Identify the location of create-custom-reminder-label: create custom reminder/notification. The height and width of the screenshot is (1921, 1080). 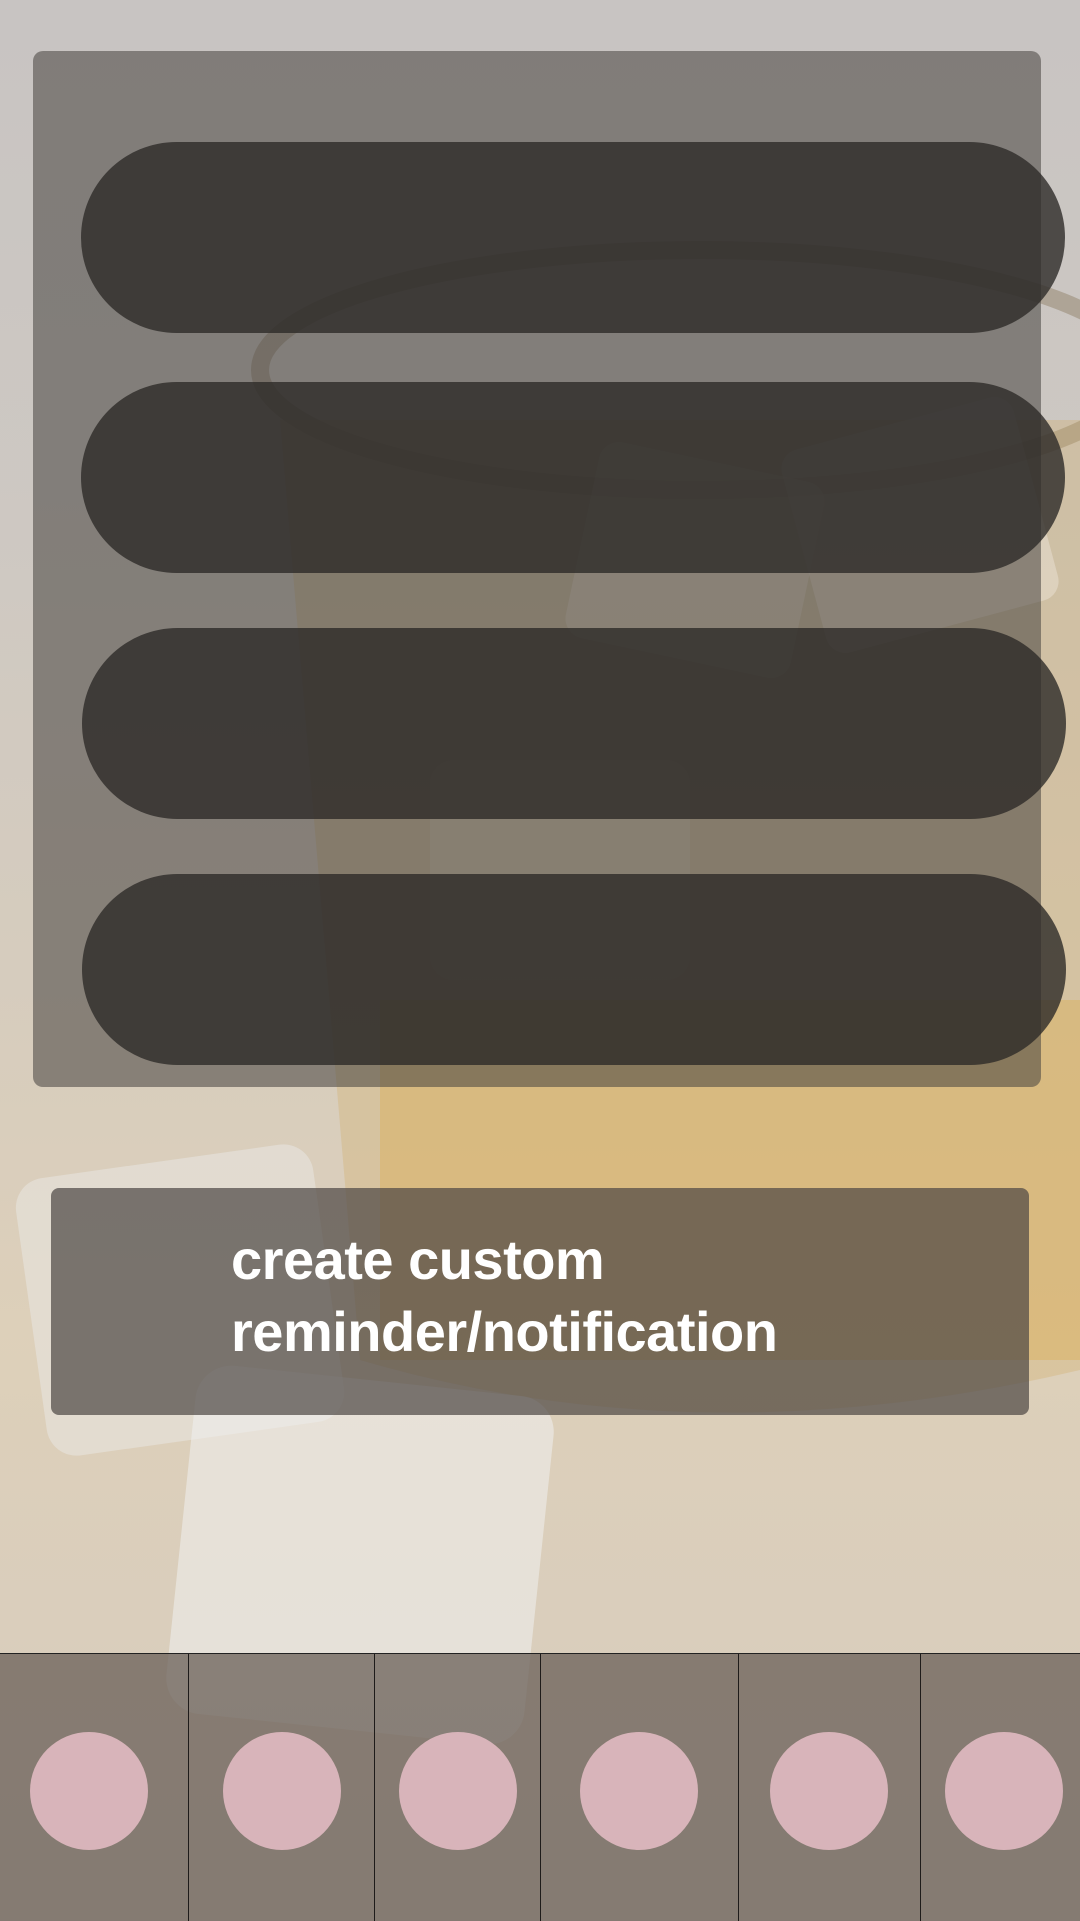
(611, 1296).